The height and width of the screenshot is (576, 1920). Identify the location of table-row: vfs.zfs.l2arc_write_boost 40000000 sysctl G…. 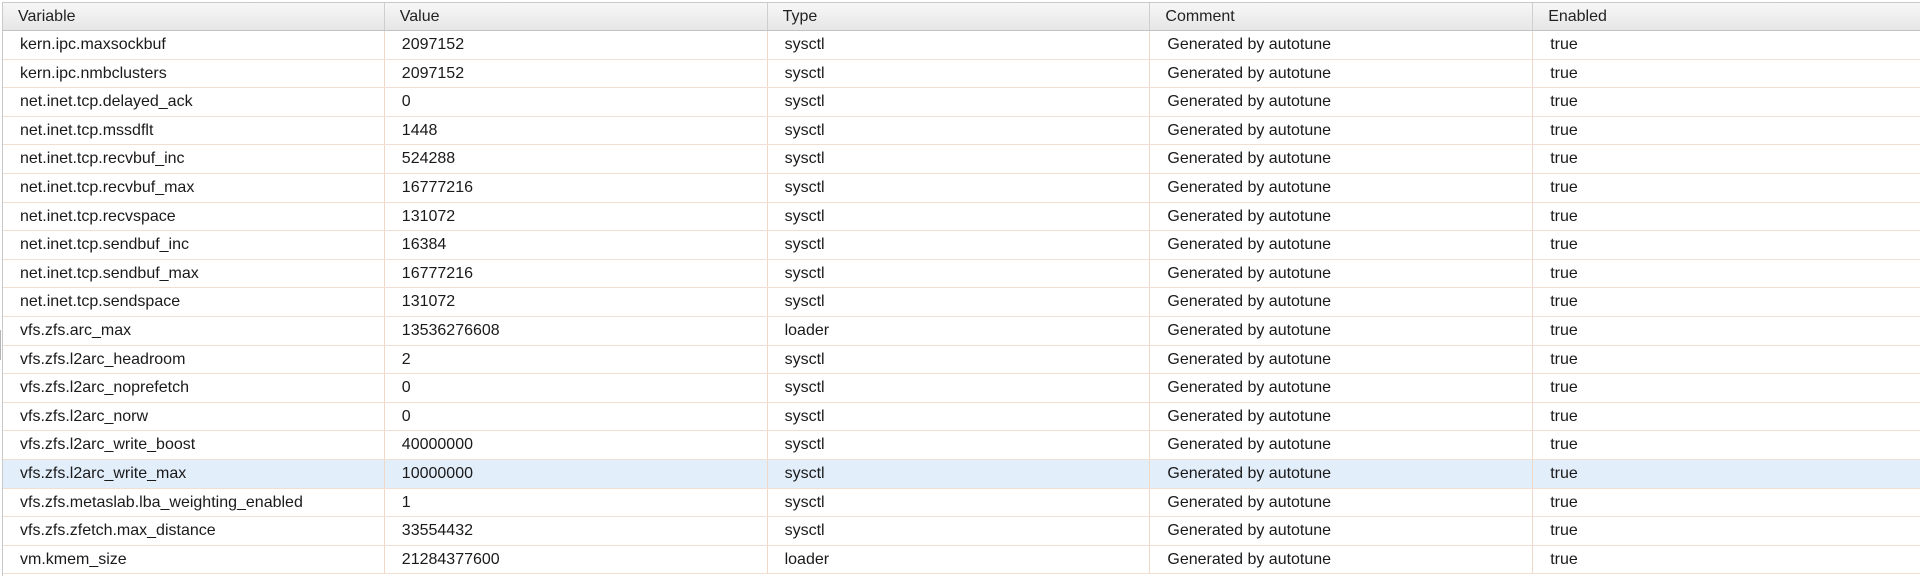
(961, 445).